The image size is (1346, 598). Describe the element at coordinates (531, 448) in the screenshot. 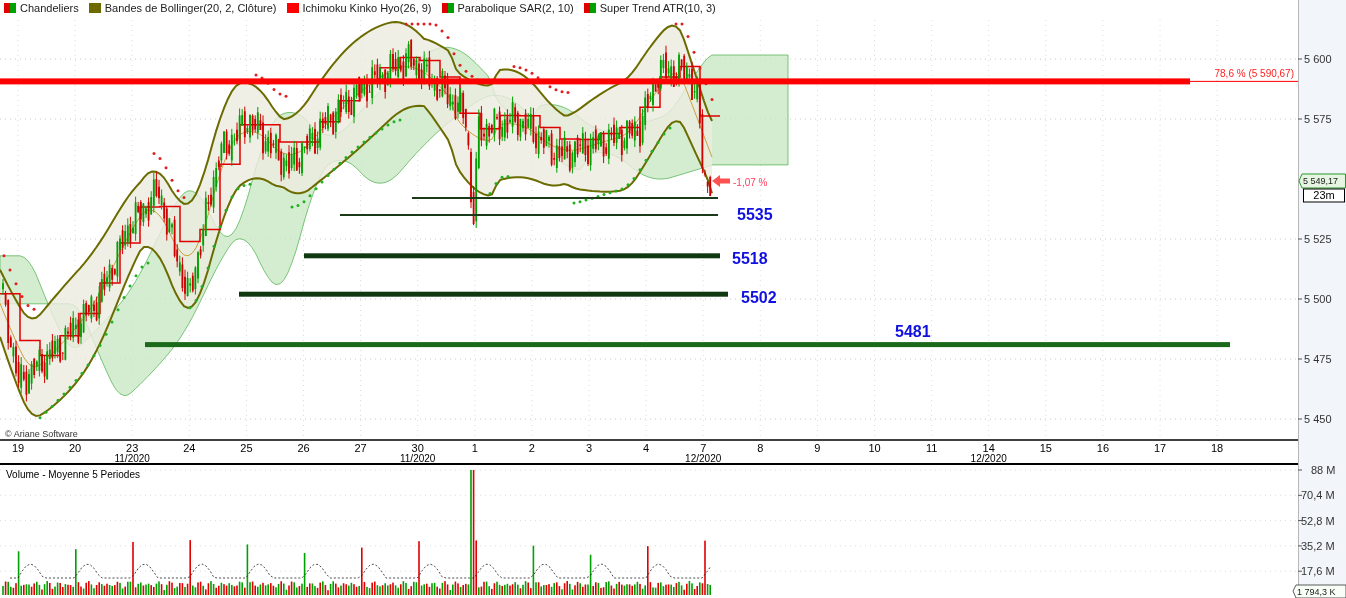

I see `date-label: 2` at that location.